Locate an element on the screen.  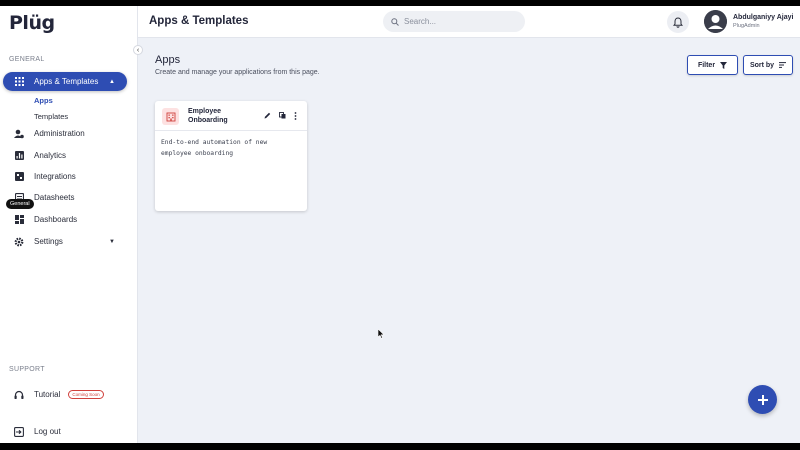
sidebar-item-label: Tutorial is located at coordinates (47, 394).